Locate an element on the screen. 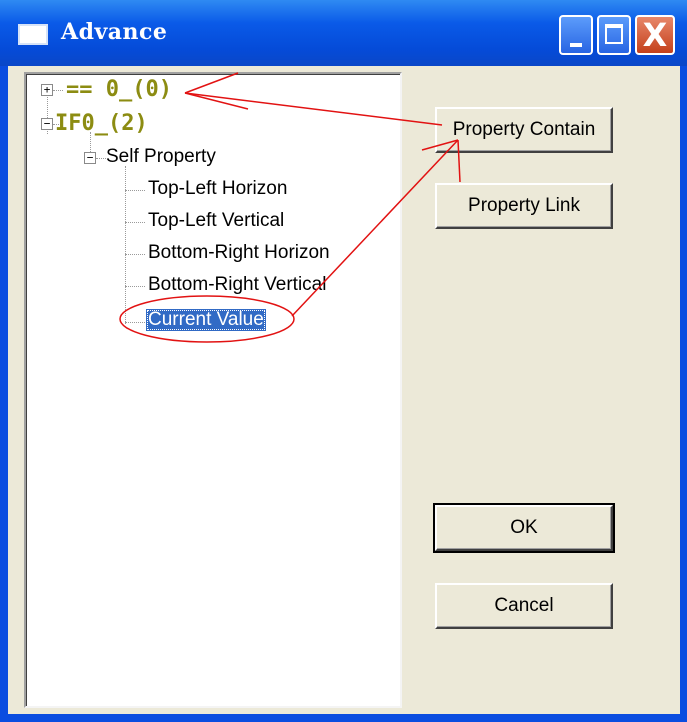  window-icon is located at coordinates (33, 34).